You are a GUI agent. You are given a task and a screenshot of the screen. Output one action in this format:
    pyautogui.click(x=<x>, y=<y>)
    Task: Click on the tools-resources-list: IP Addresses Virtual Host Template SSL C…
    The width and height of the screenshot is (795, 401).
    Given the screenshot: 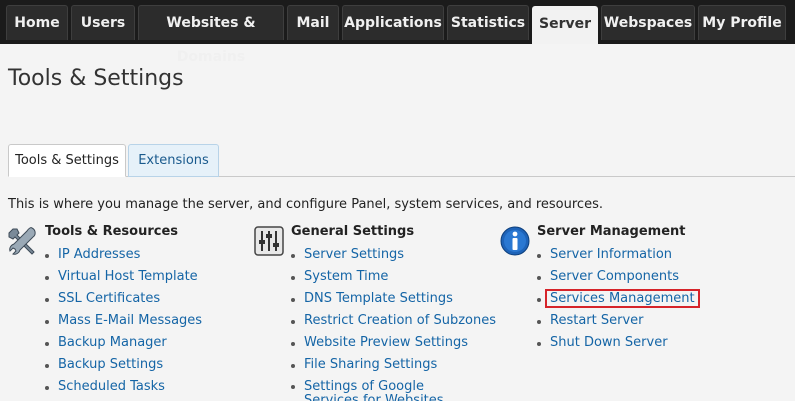 What is the action you would take?
    pyautogui.click(x=144, y=321)
    